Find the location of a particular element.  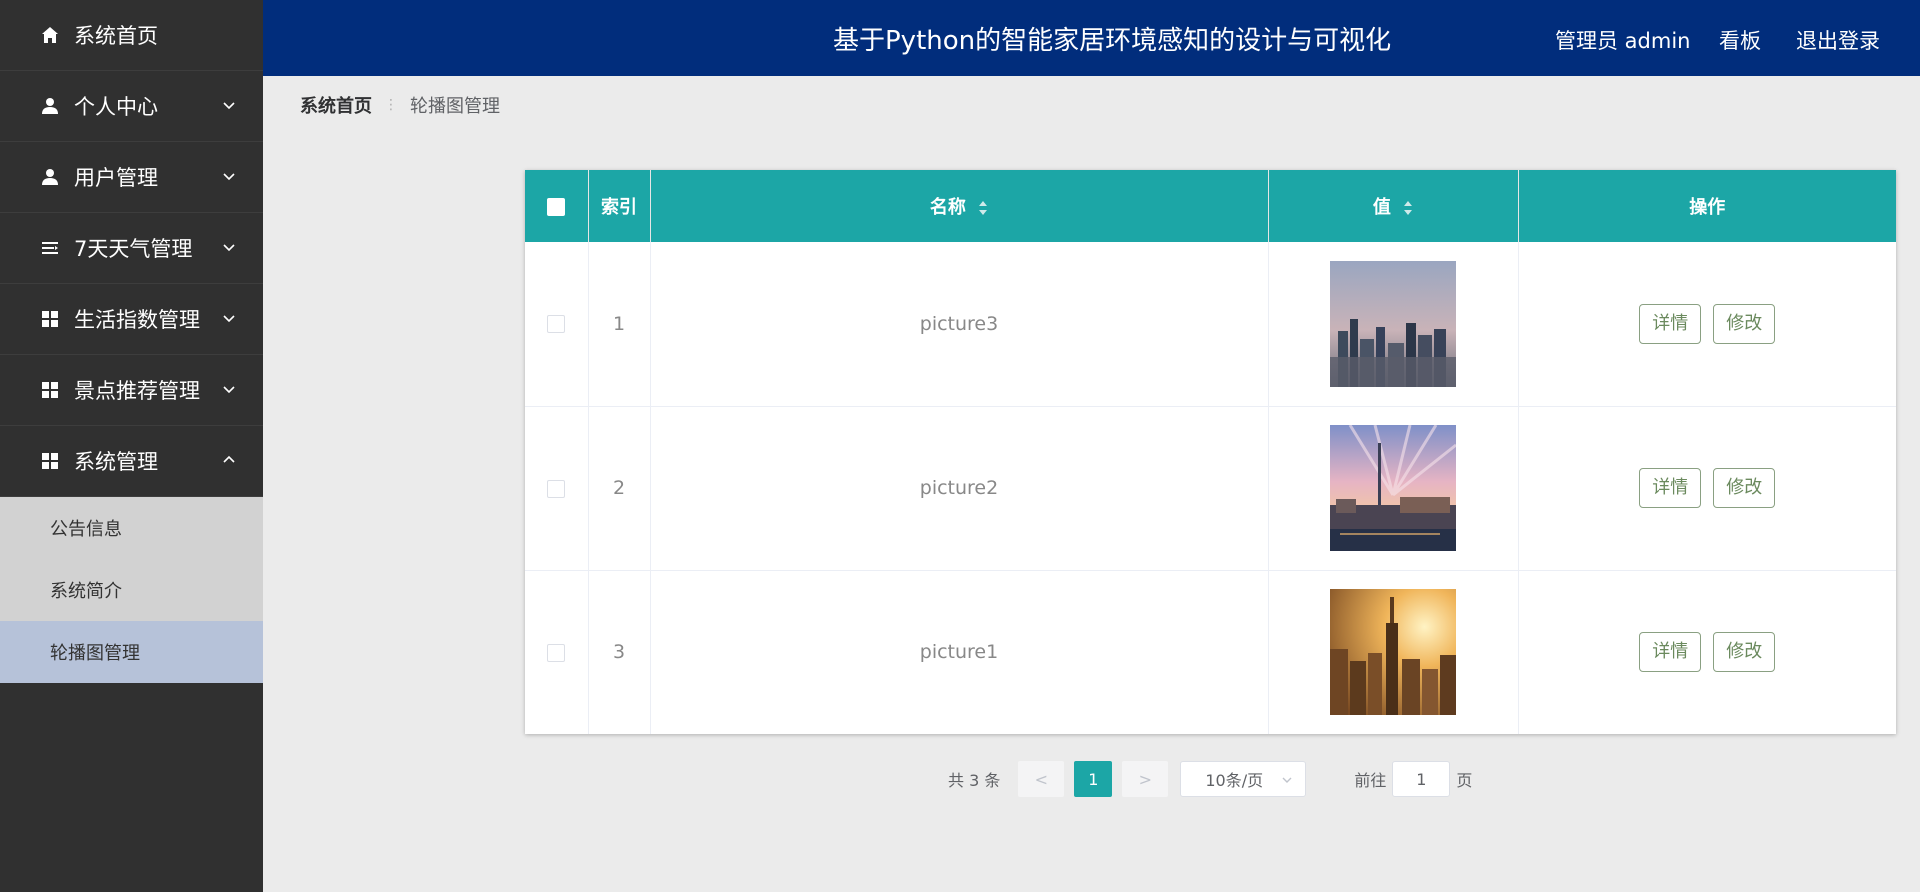

sidebar-item-personal-center: 个人中心 is located at coordinates (131, 106).